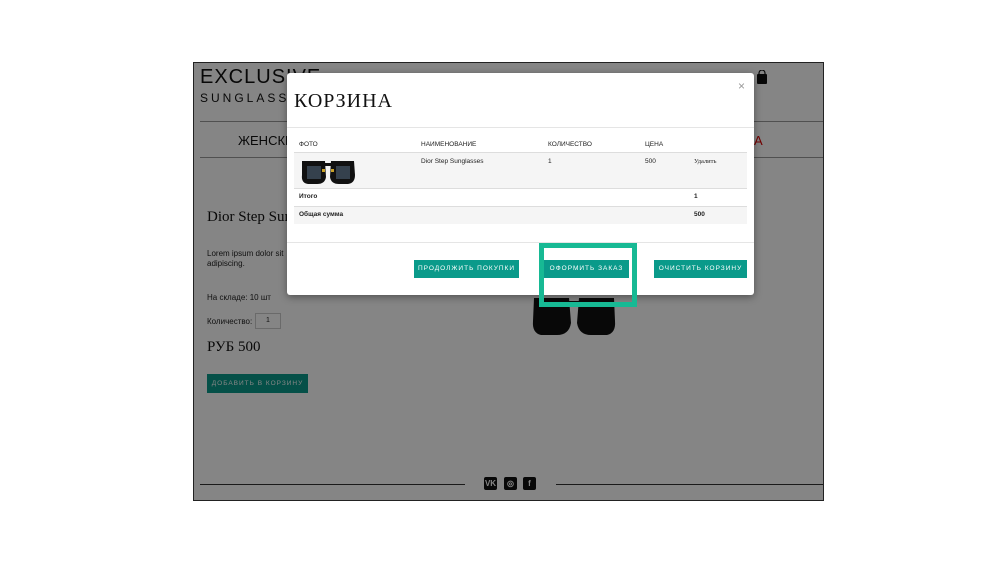 This screenshot has height=563, width=1000. What do you see at coordinates (520, 206) in the screenshot?
I see `sum-divider-top` at bounding box center [520, 206].